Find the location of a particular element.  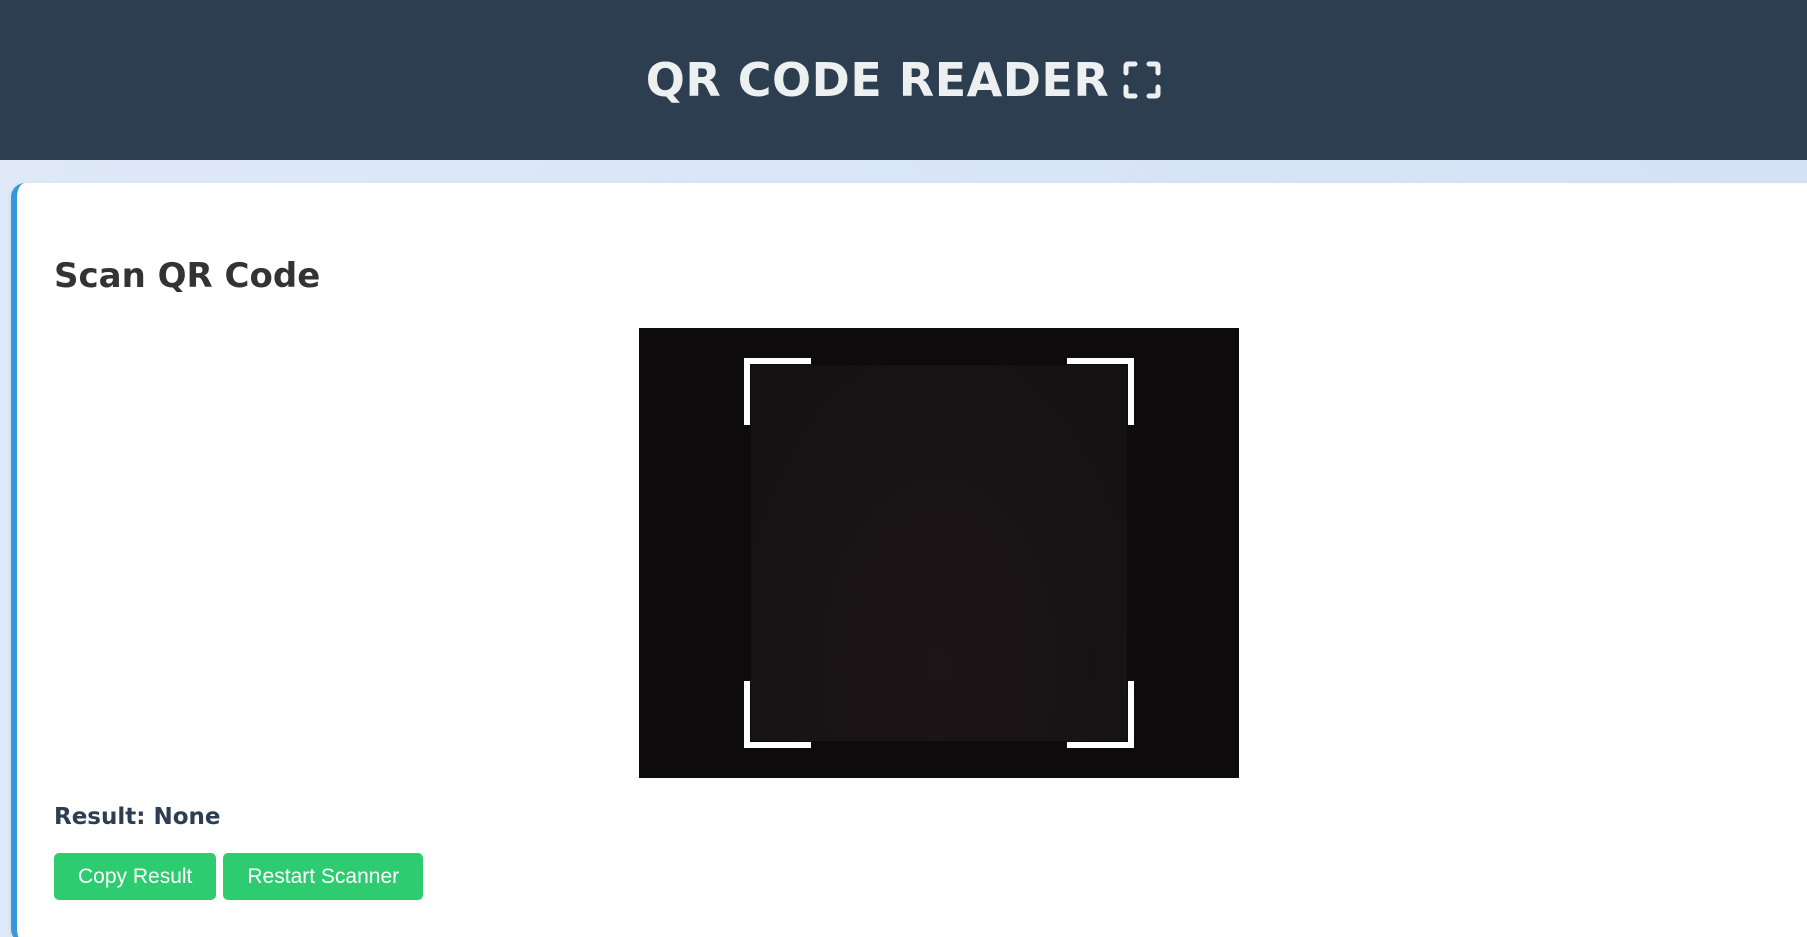

result-line: Result: None is located at coordinates (137, 817).